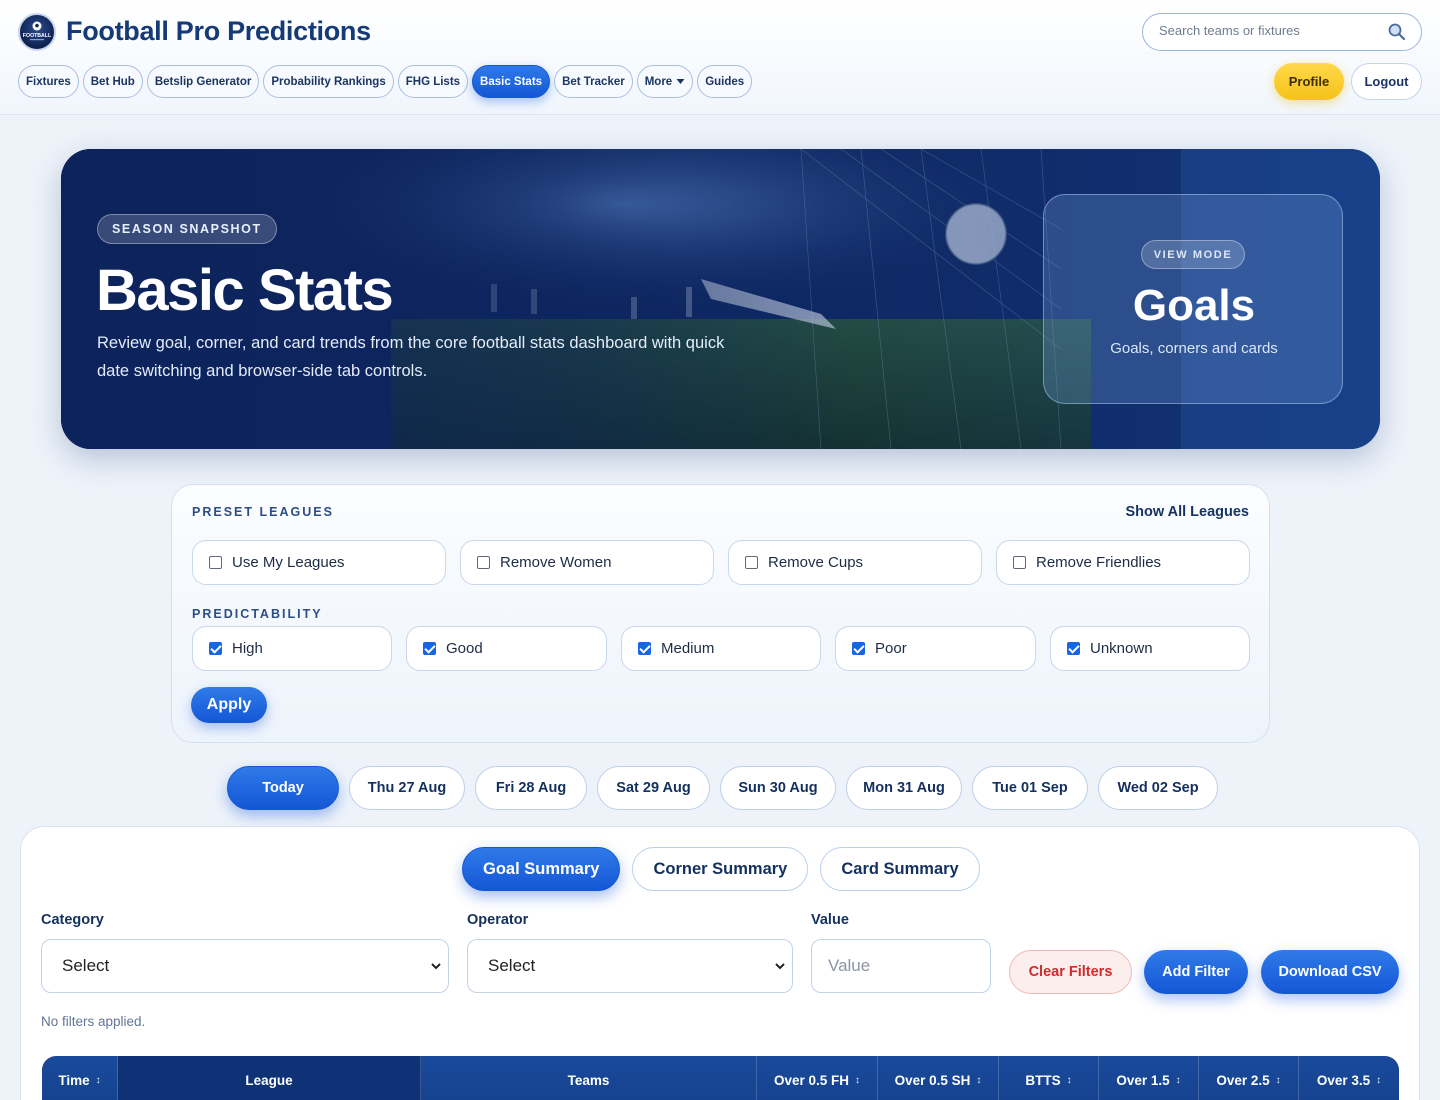 The image size is (1440, 1100). What do you see at coordinates (1193, 299) in the screenshot?
I see `view-mode-card: VIEW MODE Goals Goals, corners and cards` at bounding box center [1193, 299].